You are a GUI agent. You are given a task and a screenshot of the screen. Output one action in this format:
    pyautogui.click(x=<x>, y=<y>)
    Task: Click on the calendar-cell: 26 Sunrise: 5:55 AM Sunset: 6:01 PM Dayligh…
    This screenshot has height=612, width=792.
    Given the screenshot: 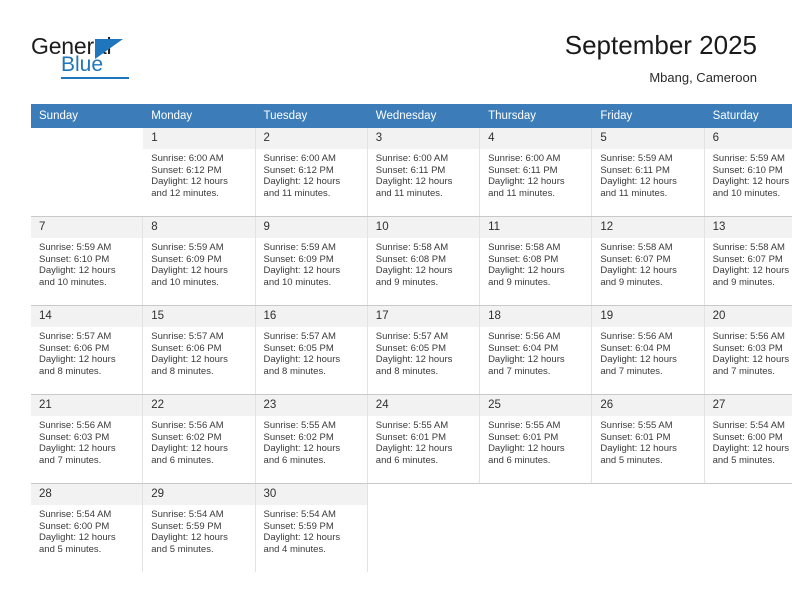 What is the action you would take?
    pyautogui.click(x=648, y=439)
    